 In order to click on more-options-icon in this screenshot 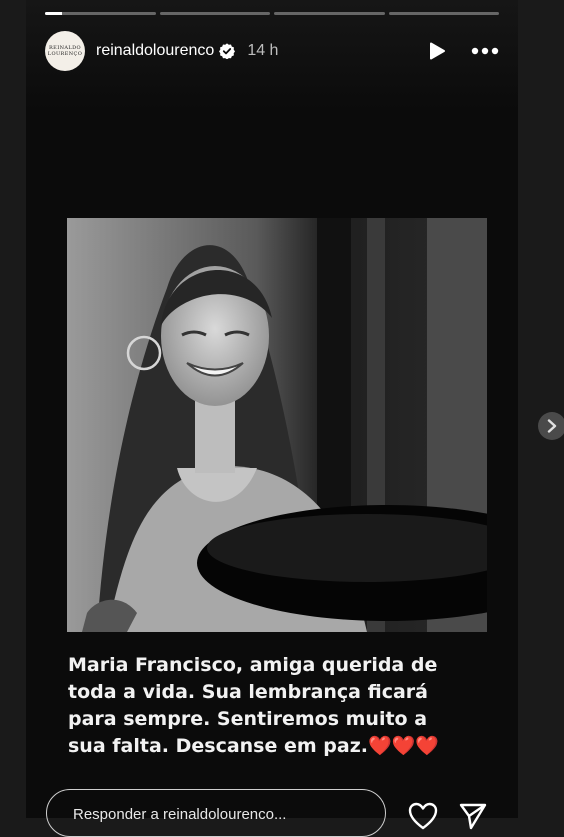, I will do `click(485, 51)`.